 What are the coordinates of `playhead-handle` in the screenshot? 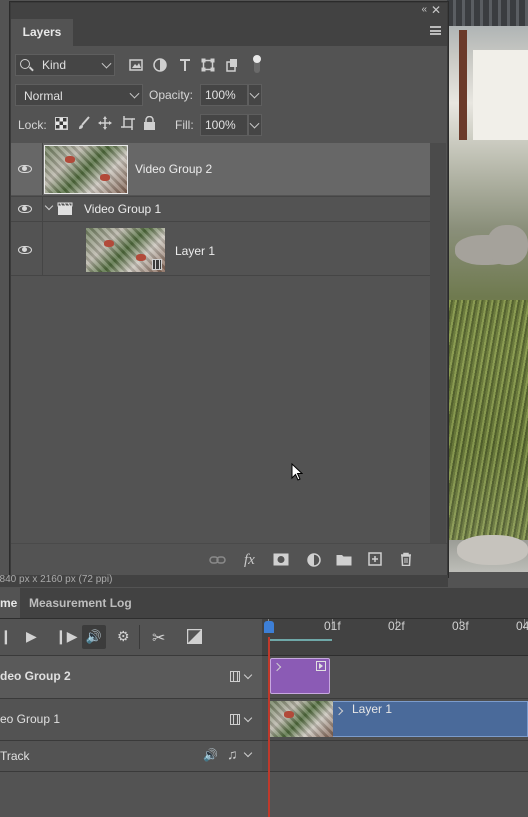 It's located at (269, 627).